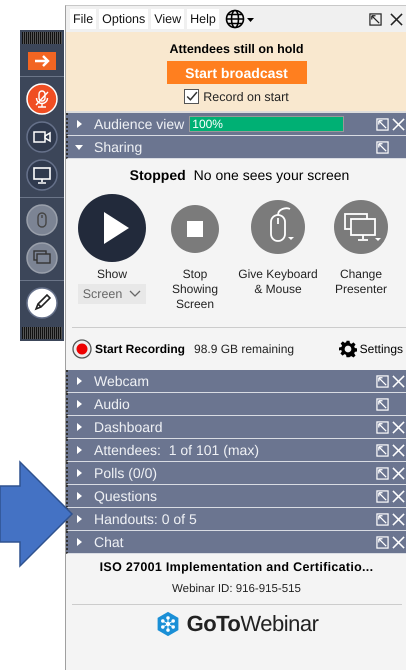 This screenshot has height=670, width=406. Describe the element at coordinates (112, 228) in the screenshot. I see `play-button` at that location.